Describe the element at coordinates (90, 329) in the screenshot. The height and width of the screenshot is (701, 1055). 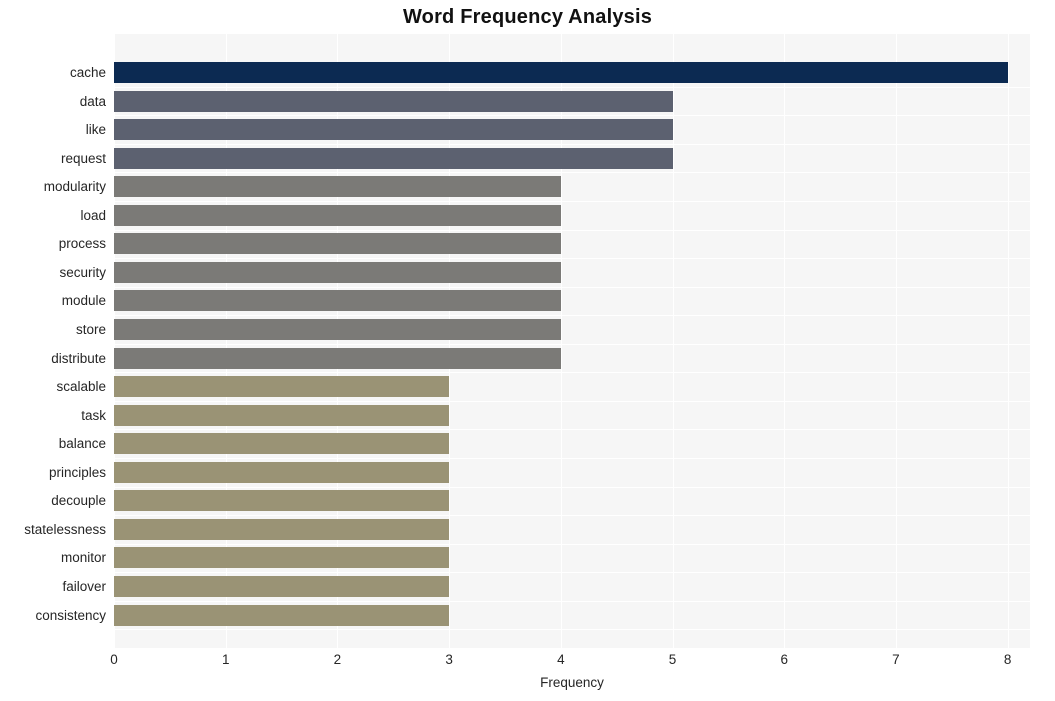
I see `y-tick-label: store` at that location.